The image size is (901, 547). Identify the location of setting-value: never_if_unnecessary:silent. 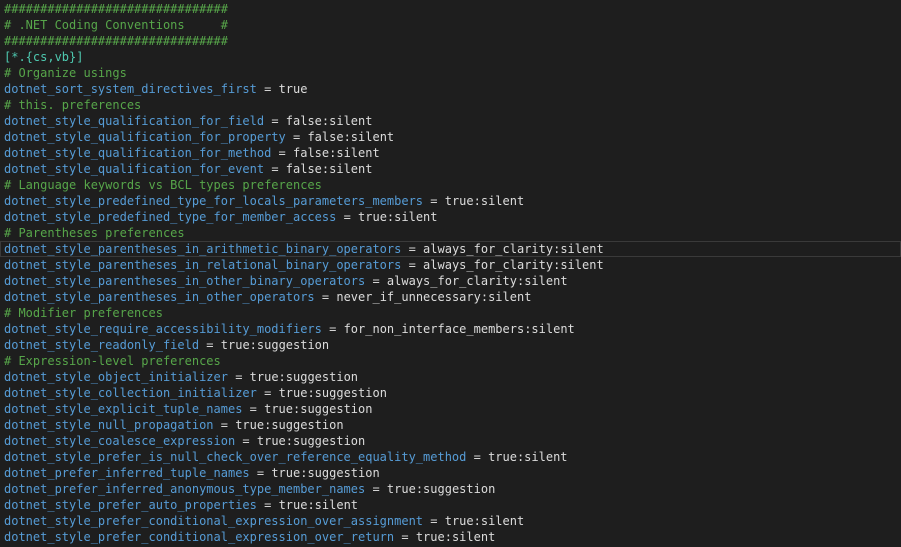
(434, 297).